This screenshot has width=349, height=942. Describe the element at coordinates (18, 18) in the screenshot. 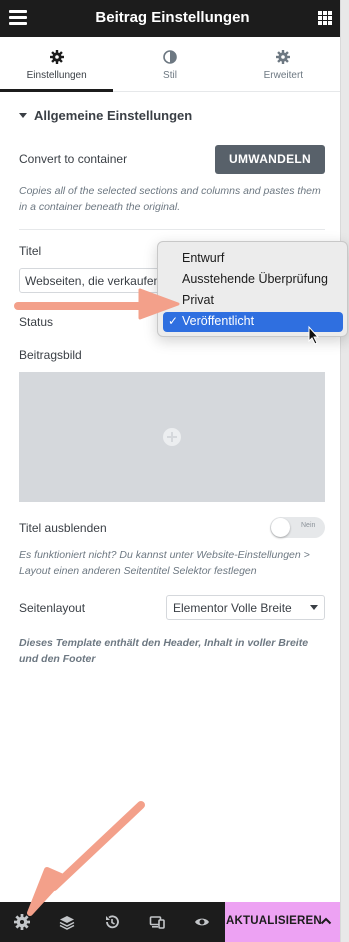

I see `hamburger-icon` at that location.